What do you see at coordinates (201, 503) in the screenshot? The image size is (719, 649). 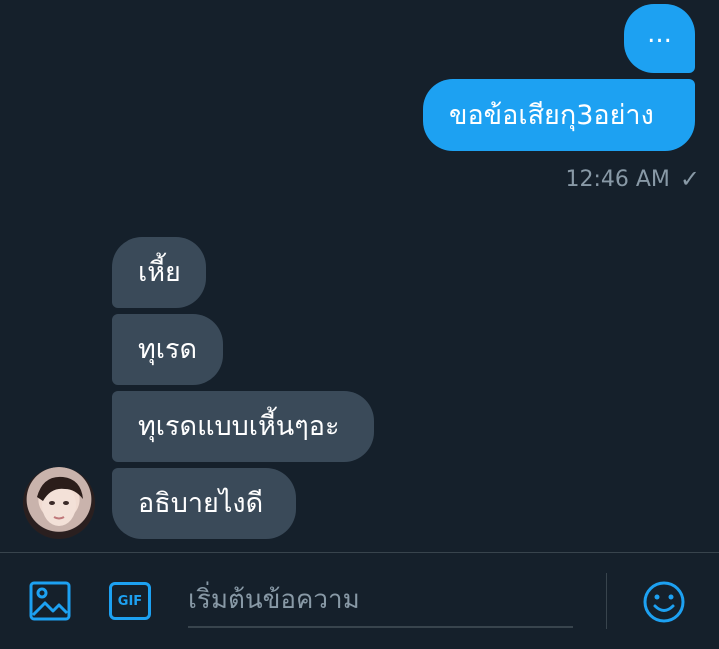 I see `message-text: อธิบายไงดี` at bounding box center [201, 503].